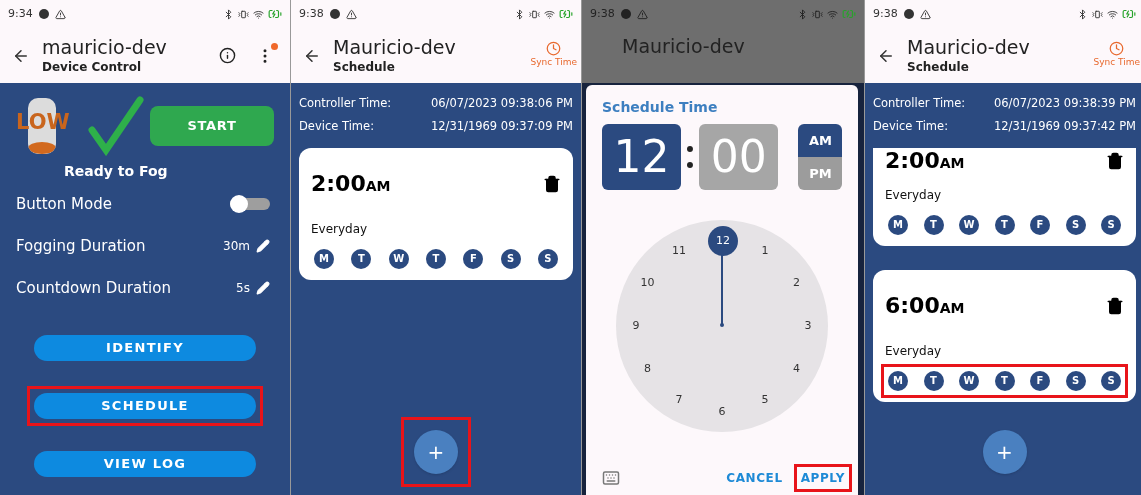 This screenshot has width=1141, height=495. I want to click on header-subtitle: Device Control, so click(92, 67).